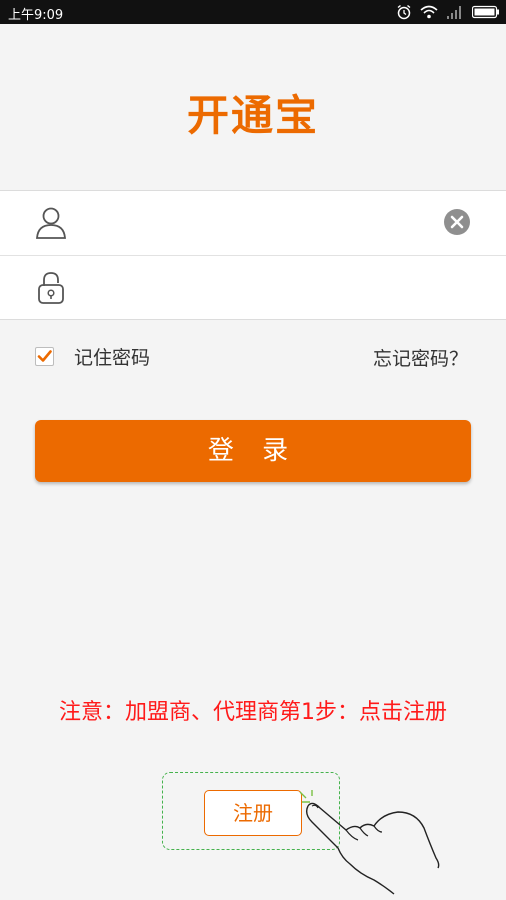 Image resolution: width=506 pixels, height=900 pixels. I want to click on app-logo: 开通宝, so click(252, 115).